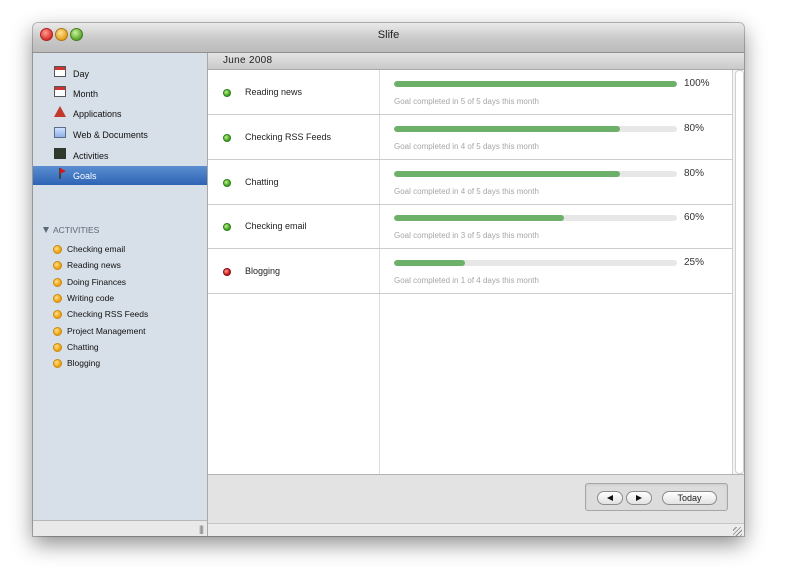 Image resolution: width=800 pixels, height=586 pixels. I want to click on activity-item: Checking RSS Feeds, so click(120, 314).